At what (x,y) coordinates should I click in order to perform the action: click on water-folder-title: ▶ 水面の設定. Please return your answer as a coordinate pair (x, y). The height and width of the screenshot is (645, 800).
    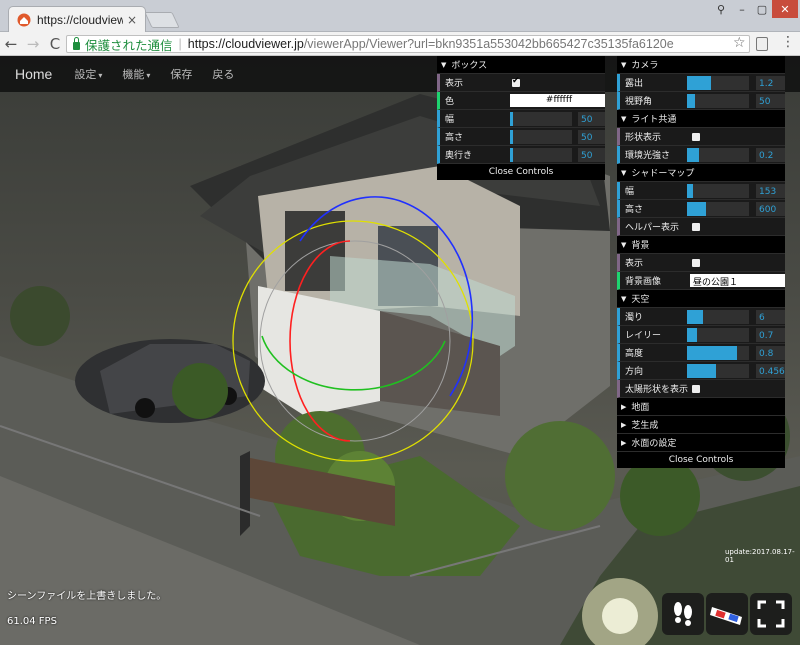
    Looking at the image, I should click on (701, 443).